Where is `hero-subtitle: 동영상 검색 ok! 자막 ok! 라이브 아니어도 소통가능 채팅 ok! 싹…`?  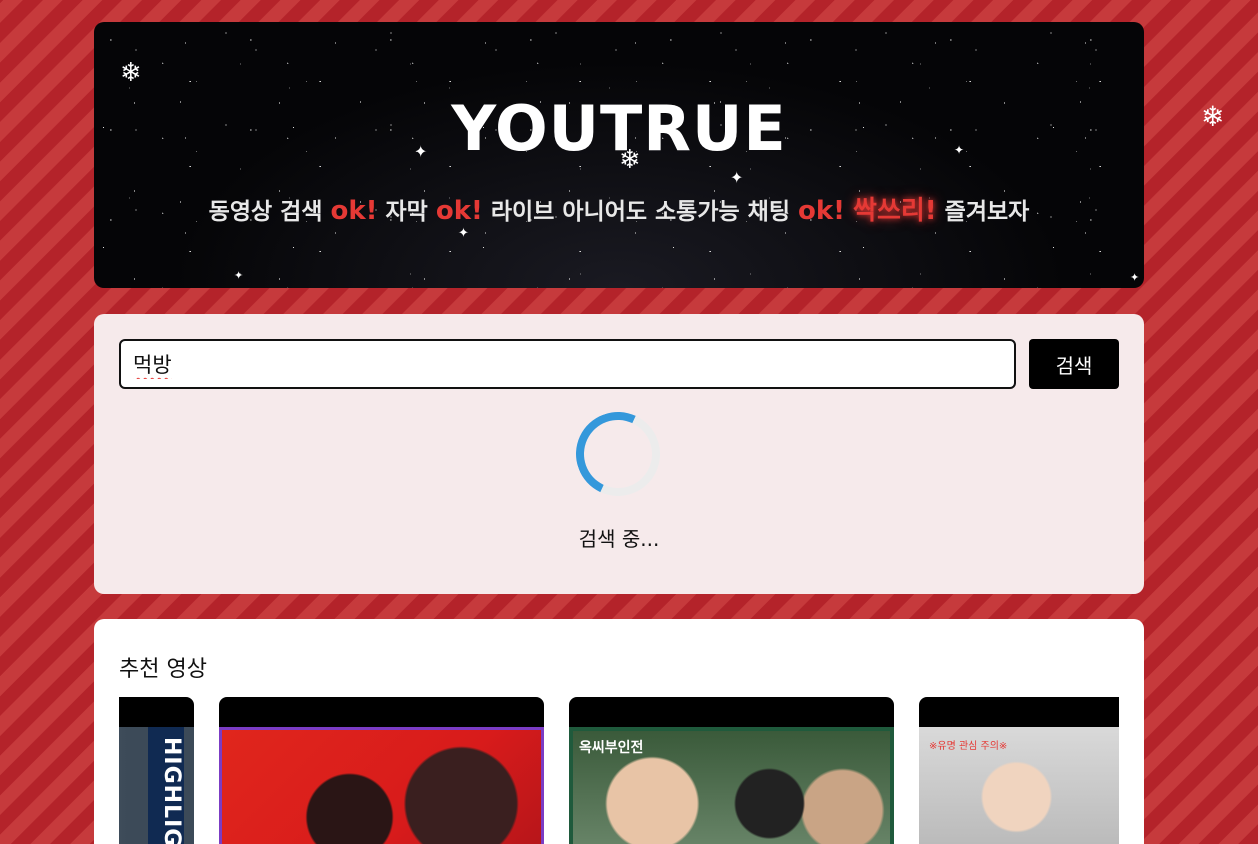 hero-subtitle: 동영상 검색 ok! 자막 ok! 라이브 아니어도 소통가능 채팅 ok! 싹… is located at coordinates (619, 208).